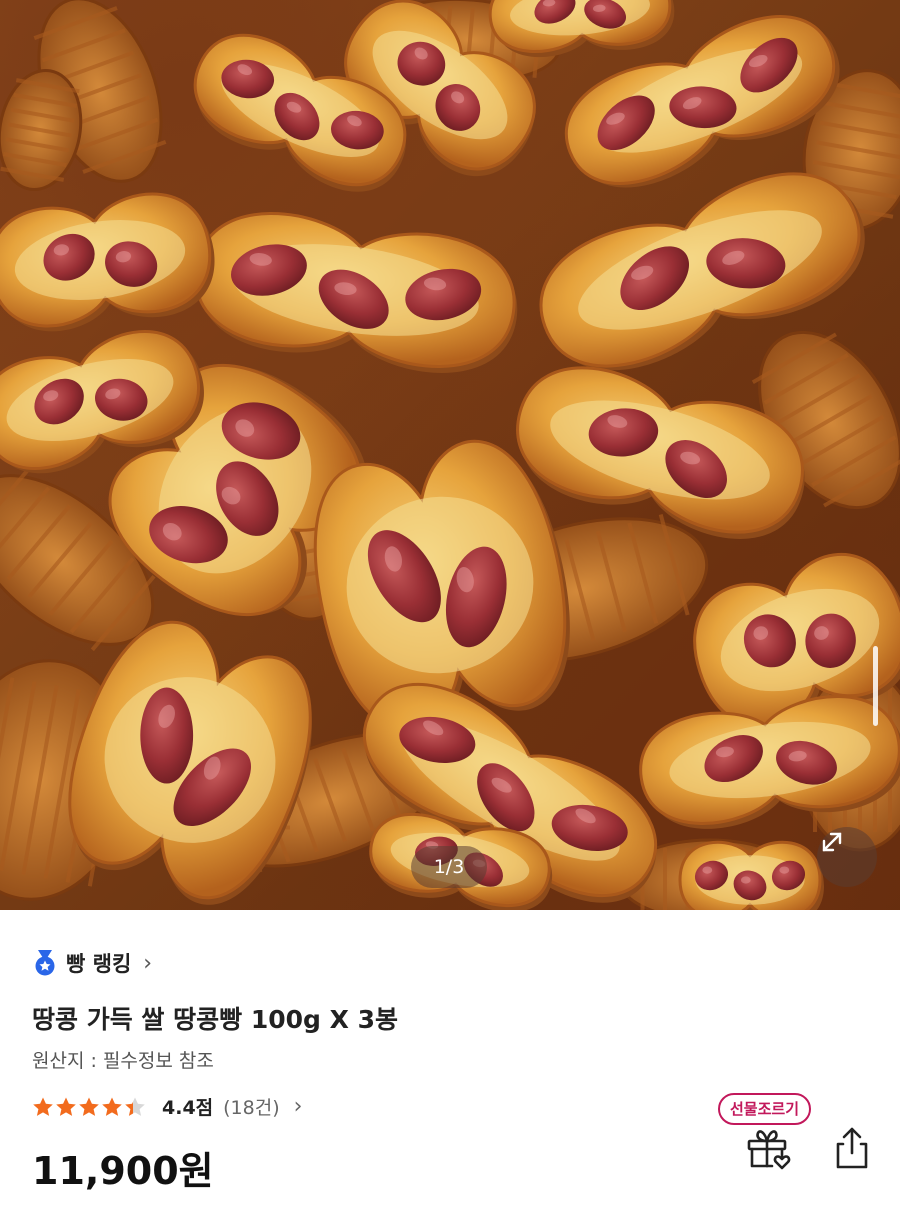 Image resolution: width=900 pixels, height=1231 pixels. Describe the element at coordinates (875, 686) in the screenshot. I see `scroll-indicator` at that location.